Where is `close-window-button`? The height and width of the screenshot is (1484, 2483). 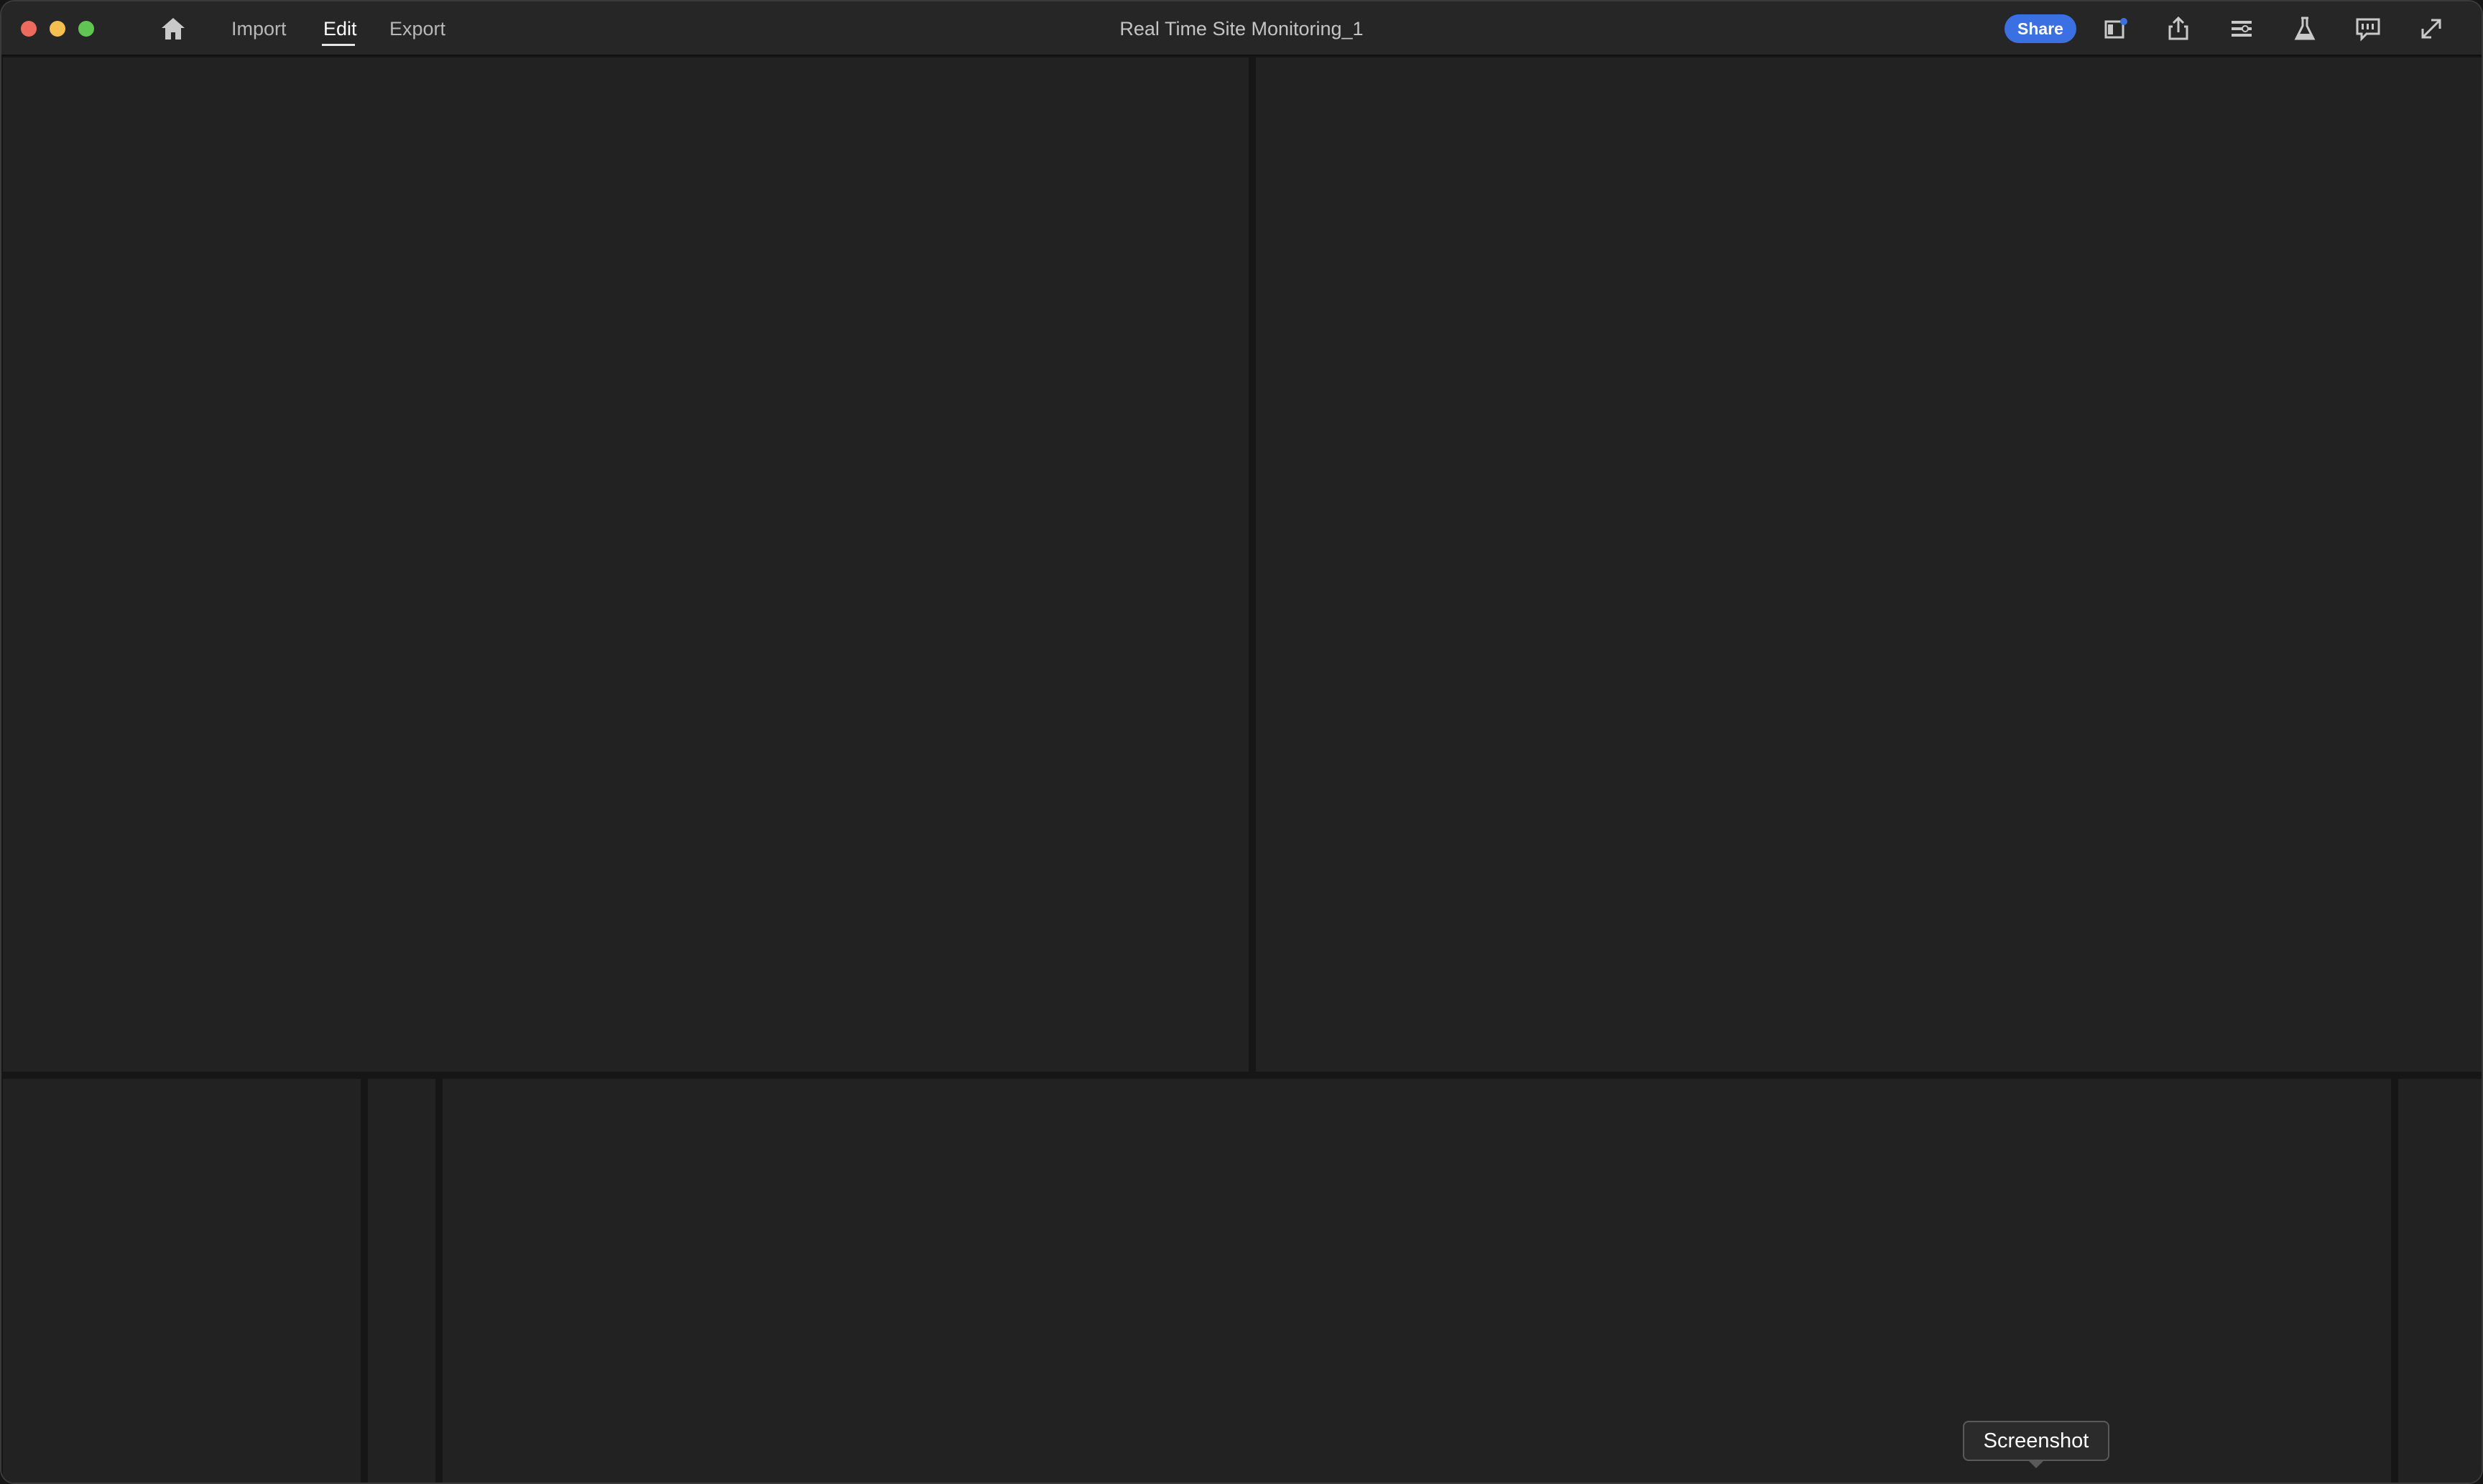 close-window-button is located at coordinates (29, 29).